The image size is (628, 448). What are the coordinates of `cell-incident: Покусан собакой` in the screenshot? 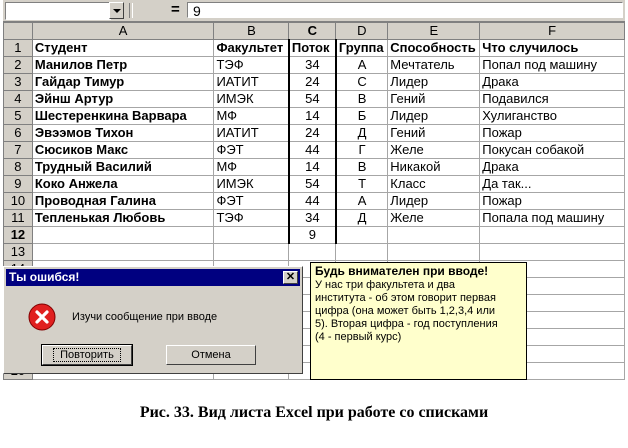 It's located at (552, 150).